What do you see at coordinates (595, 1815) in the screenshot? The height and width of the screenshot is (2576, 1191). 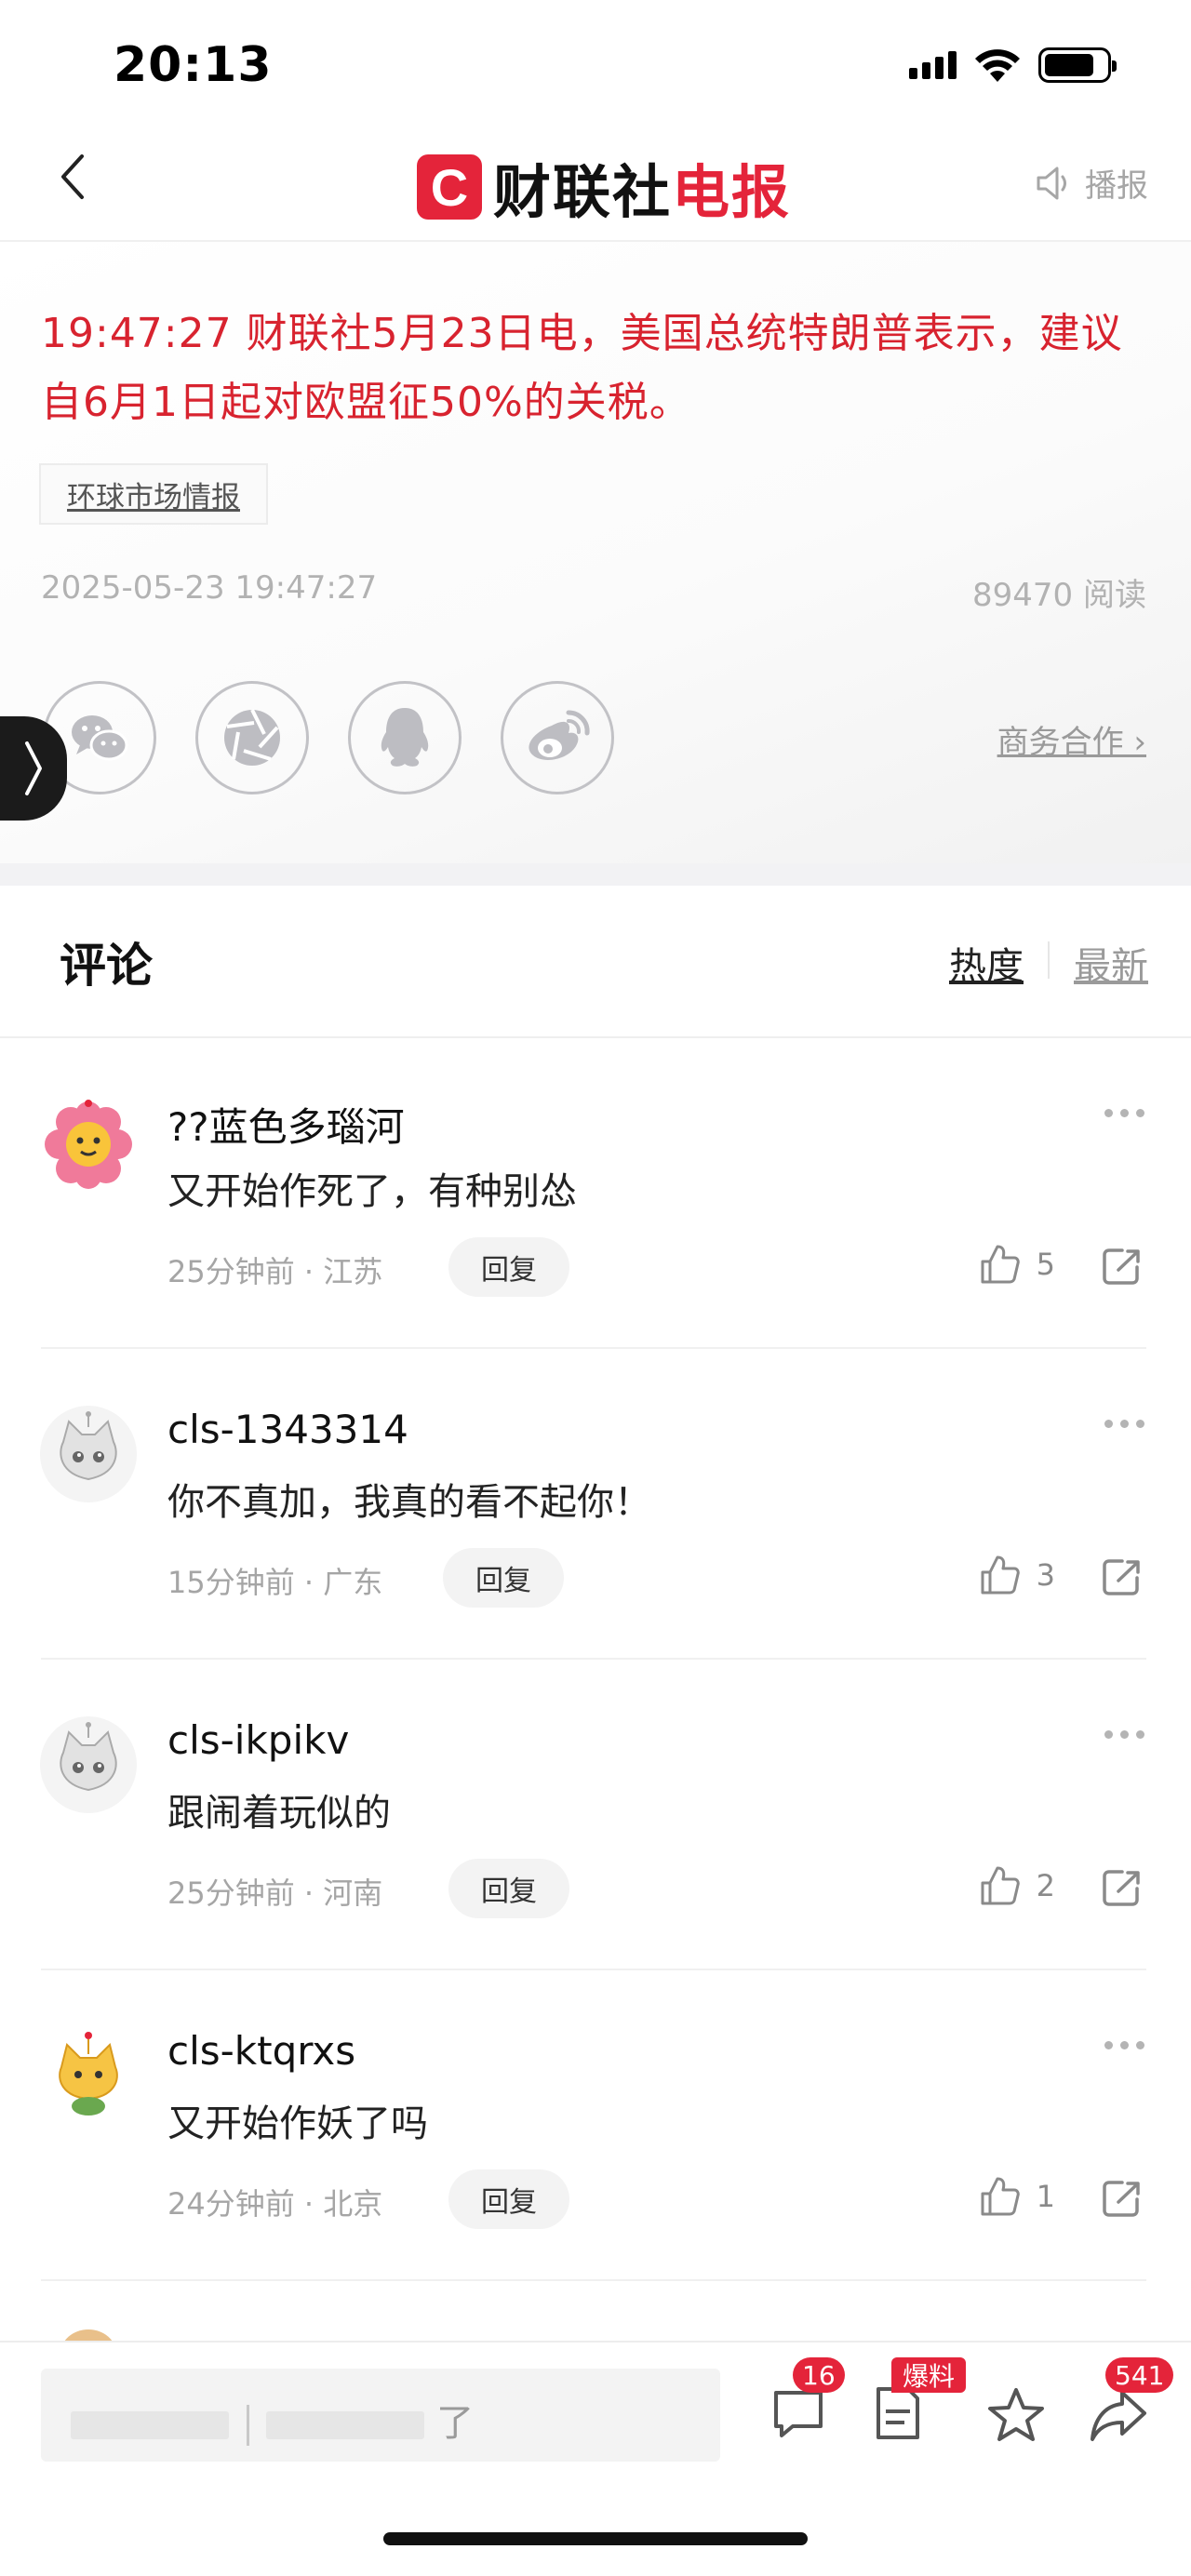 I see `comment-item: cls-ikpikv 跟闹着玩似的 25分钟前 · 河南 回复 2` at bounding box center [595, 1815].